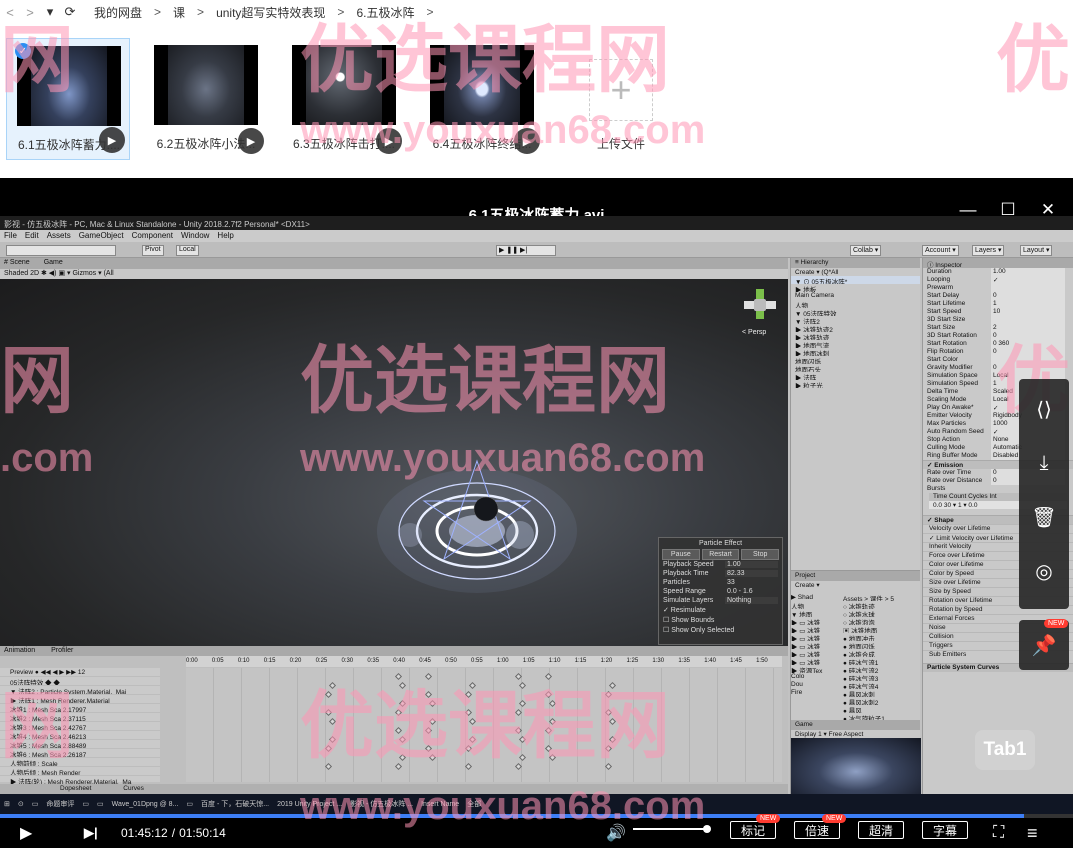 The image size is (1073, 848). I want to click on hierarchy-row: 地面闪烁, so click(808, 361).